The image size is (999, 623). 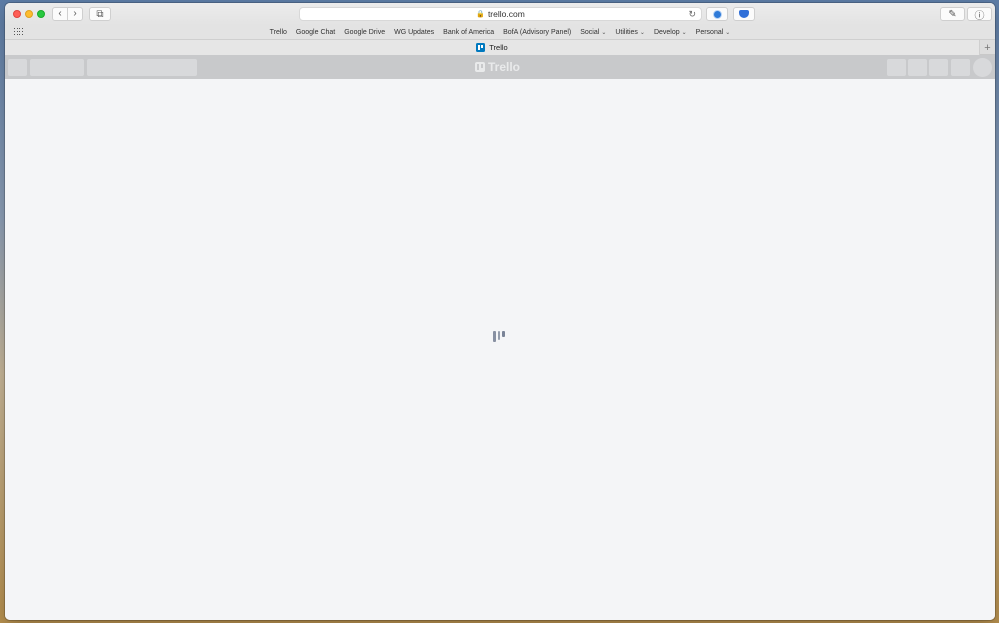 I want to click on show-tabs-button: ⧉, so click(x=100, y=14).